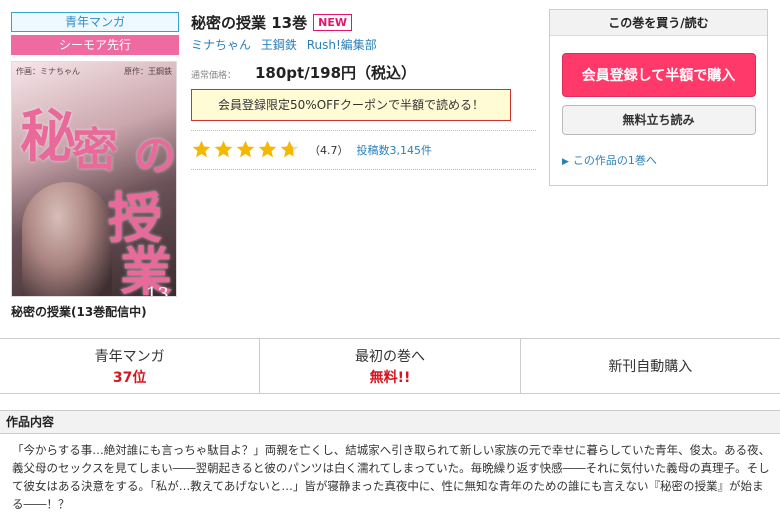  What do you see at coordinates (664, 160) in the screenshot?
I see `first-volume-link: ▶ この作品の1巻へ` at bounding box center [664, 160].